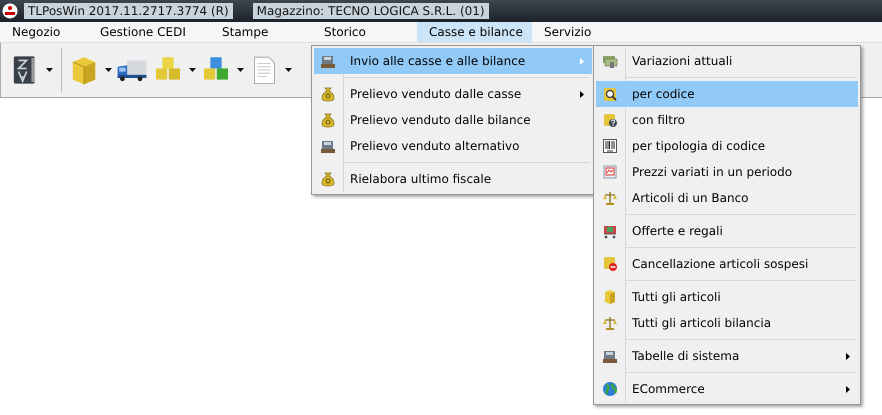  What do you see at coordinates (364, 32) in the screenshot?
I see `menu-bar-item: Storico` at bounding box center [364, 32].